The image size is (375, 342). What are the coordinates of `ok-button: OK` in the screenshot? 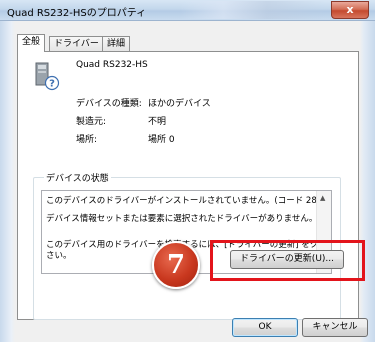 It's located at (265, 327).